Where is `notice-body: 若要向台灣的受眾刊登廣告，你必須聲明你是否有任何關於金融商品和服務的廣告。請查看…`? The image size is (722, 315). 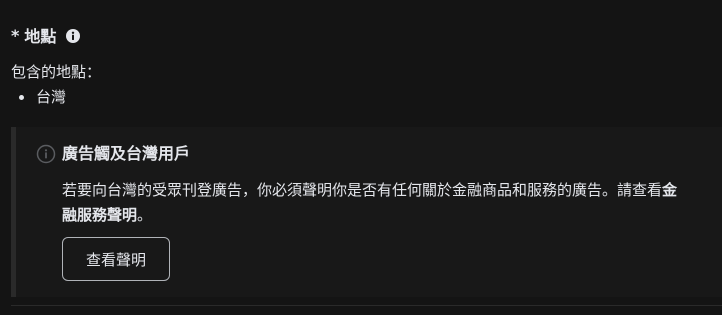 notice-body: 若要向台灣的受眾刊登廣告，你必須聲明你是否有任何關於金融商品和服務的廣告。請查看… is located at coordinates (377, 203).